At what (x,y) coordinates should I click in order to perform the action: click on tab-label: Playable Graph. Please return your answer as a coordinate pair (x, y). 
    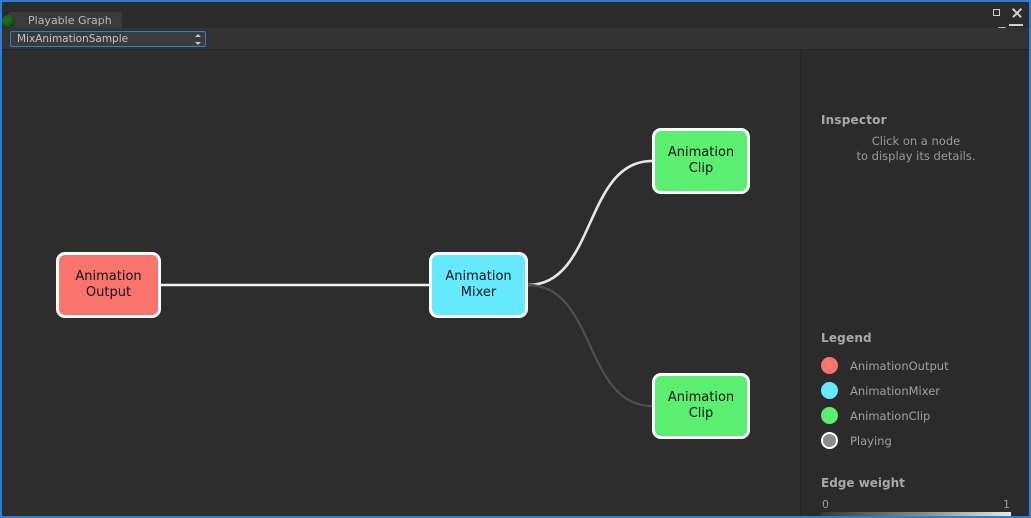
    Looking at the image, I should click on (70, 20).